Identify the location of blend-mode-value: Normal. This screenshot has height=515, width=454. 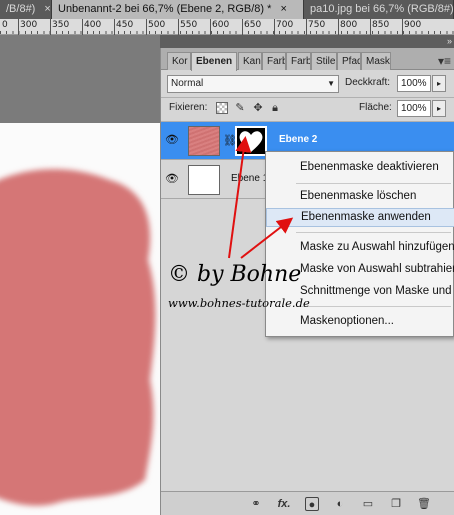
(187, 83).